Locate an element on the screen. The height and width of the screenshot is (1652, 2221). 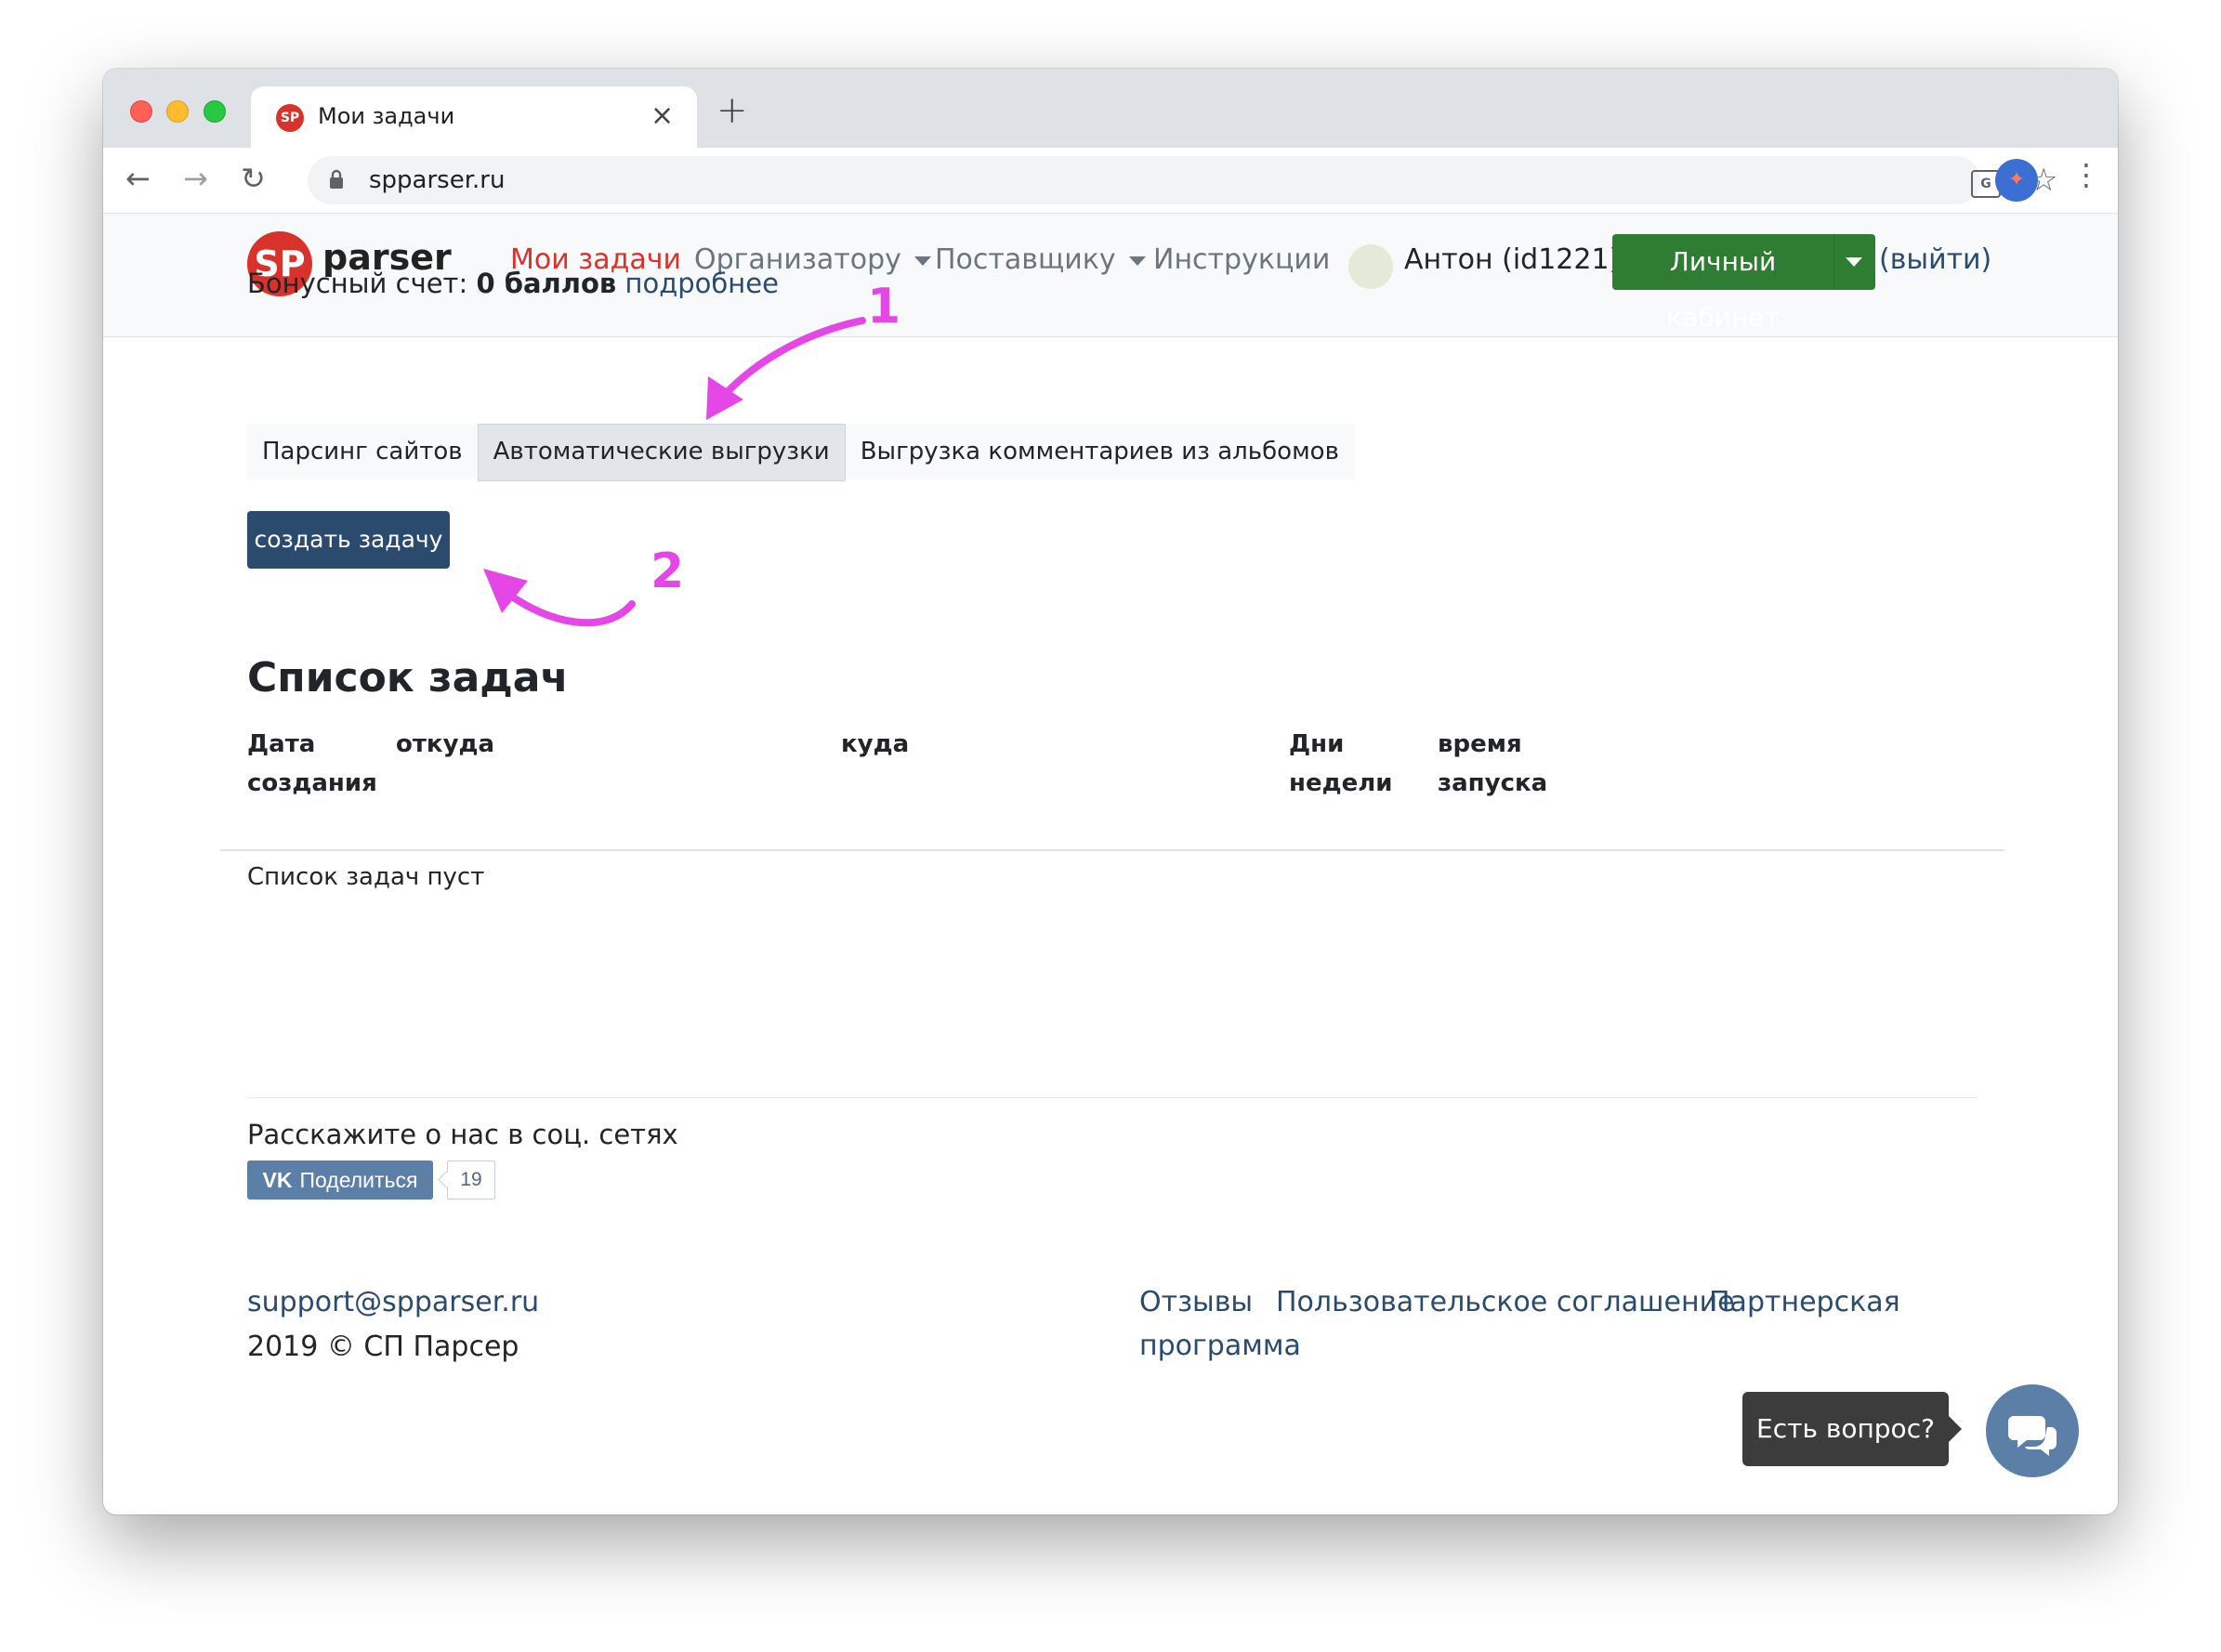
footer-link-reviews: Отзывы is located at coordinates (1196, 1302).